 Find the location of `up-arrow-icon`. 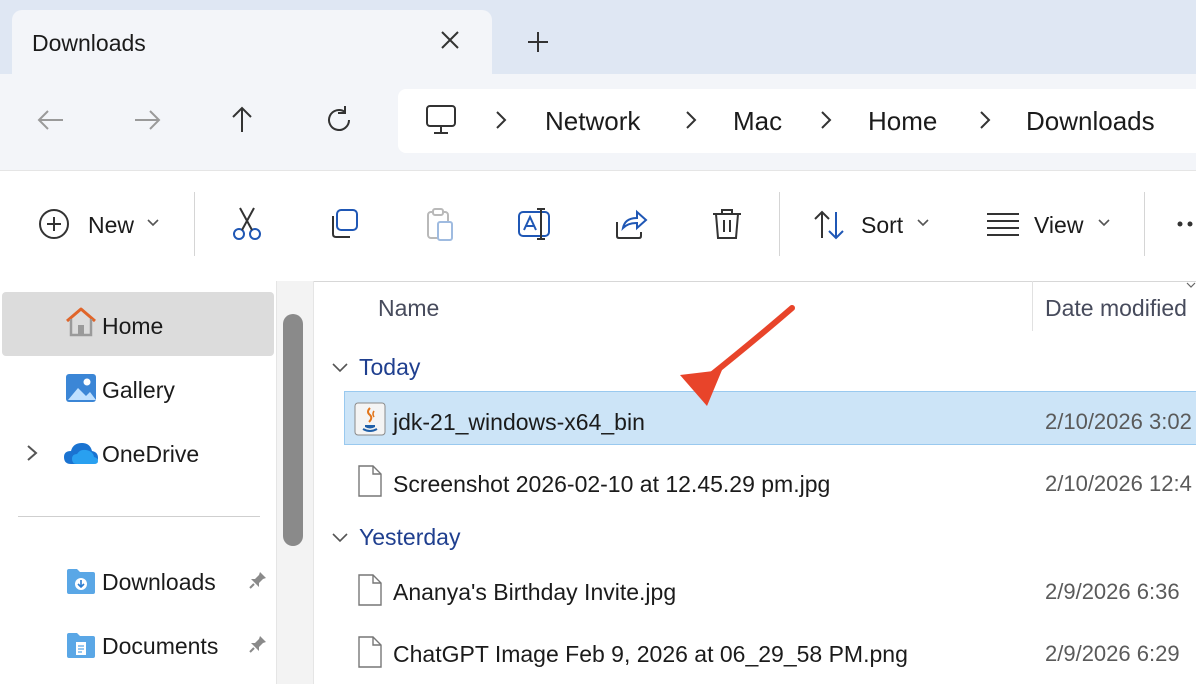

up-arrow-icon is located at coordinates (242, 120).